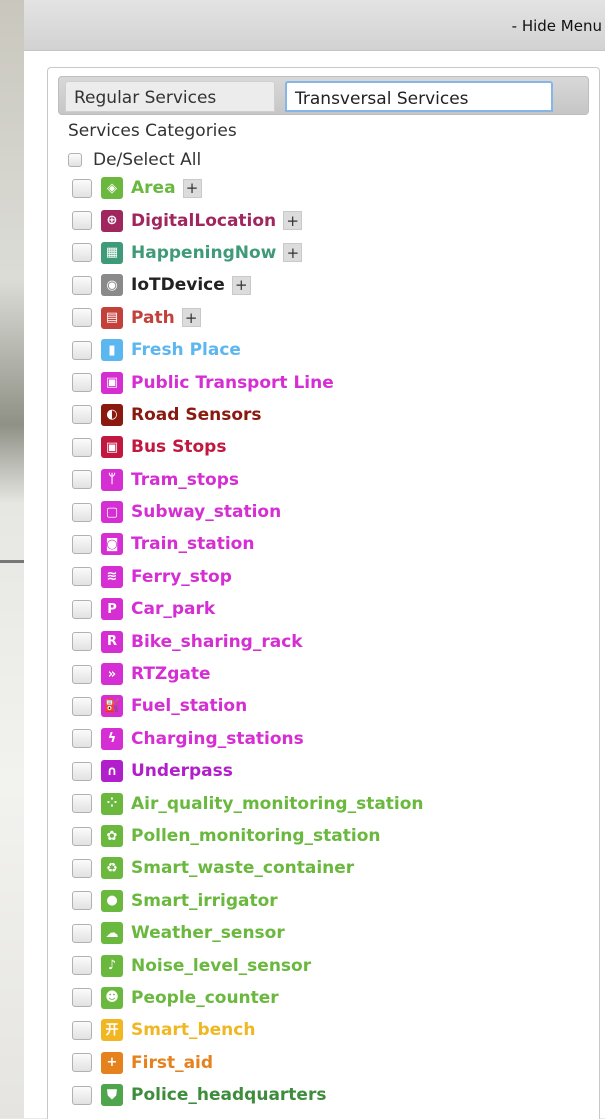 This screenshot has width=605, height=1119. Describe the element at coordinates (178, 285) in the screenshot. I see `category-label: IoTDevice` at that location.